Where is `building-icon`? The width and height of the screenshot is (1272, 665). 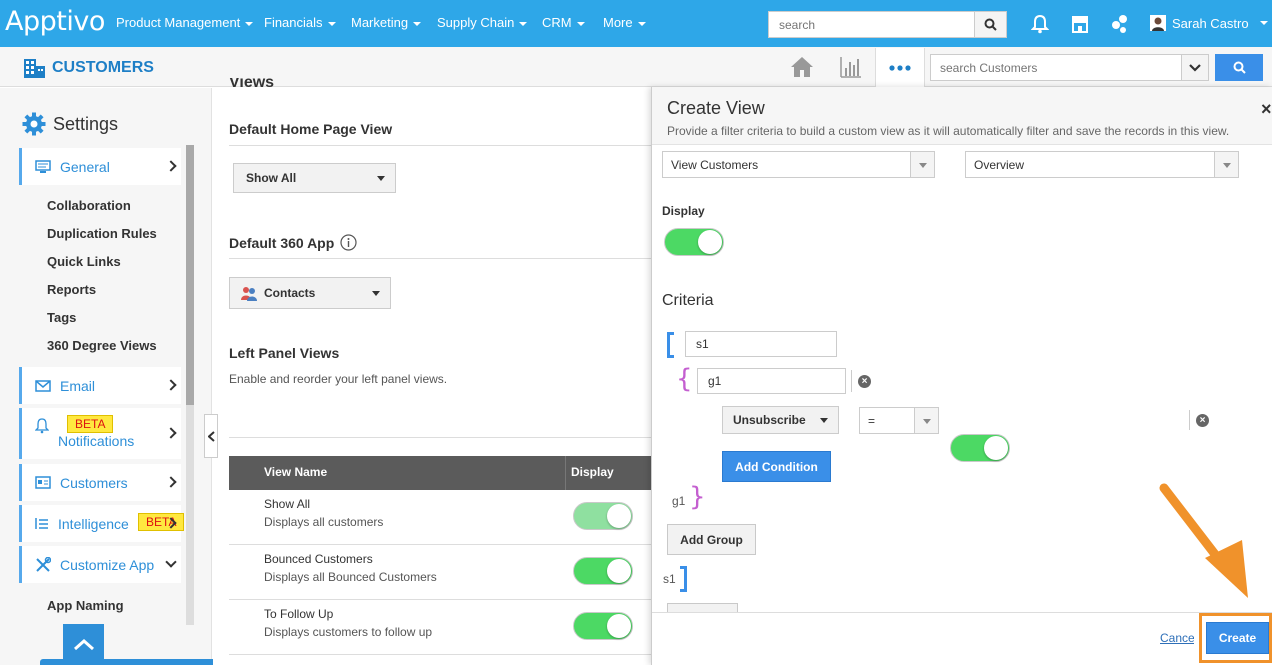 building-icon is located at coordinates (34, 68).